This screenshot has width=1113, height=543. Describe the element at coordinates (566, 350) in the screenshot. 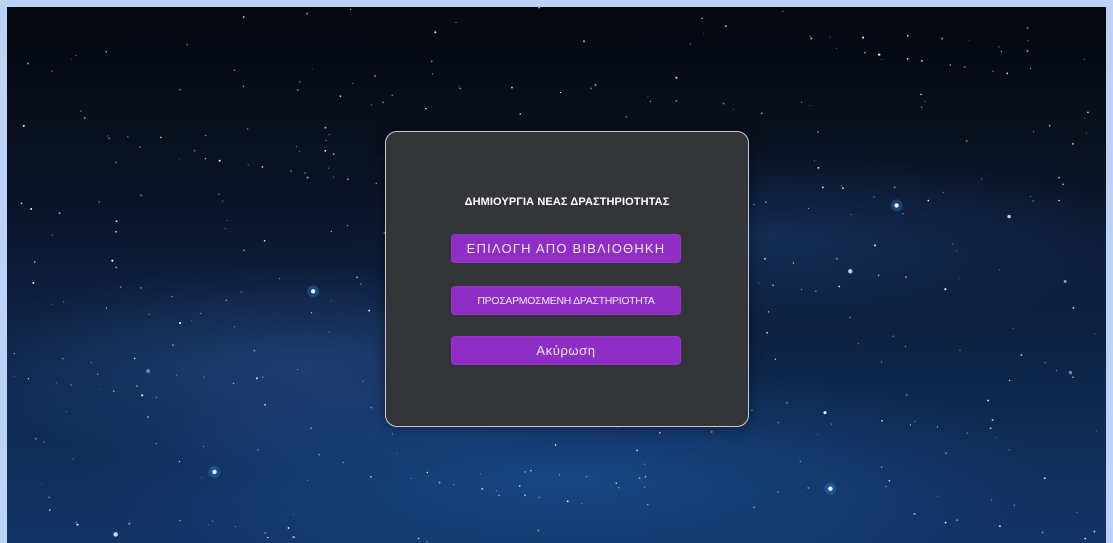

I see `cancel-button: Ακύρωση` at that location.